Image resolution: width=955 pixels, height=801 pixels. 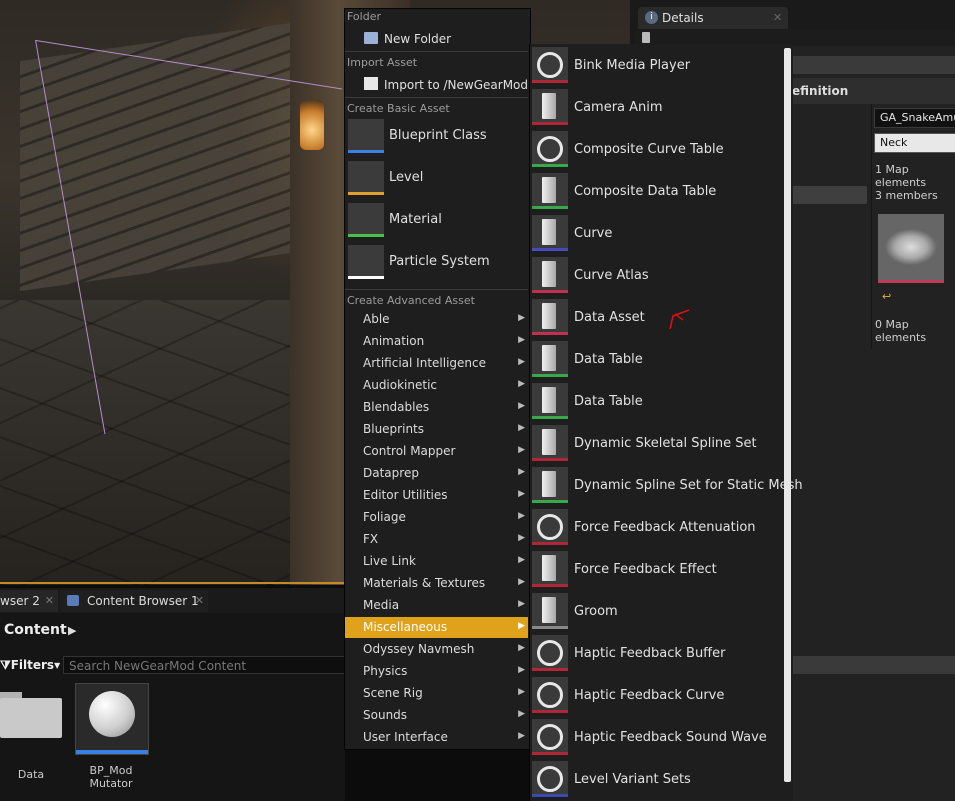 What do you see at coordinates (30, 665) in the screenshot?
I see `filters-button: ⧩Filters▾` at bounding box center [30, 665].